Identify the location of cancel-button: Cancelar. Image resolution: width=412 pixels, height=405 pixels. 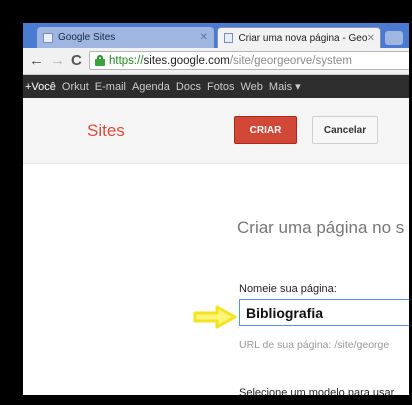
(345, 130).